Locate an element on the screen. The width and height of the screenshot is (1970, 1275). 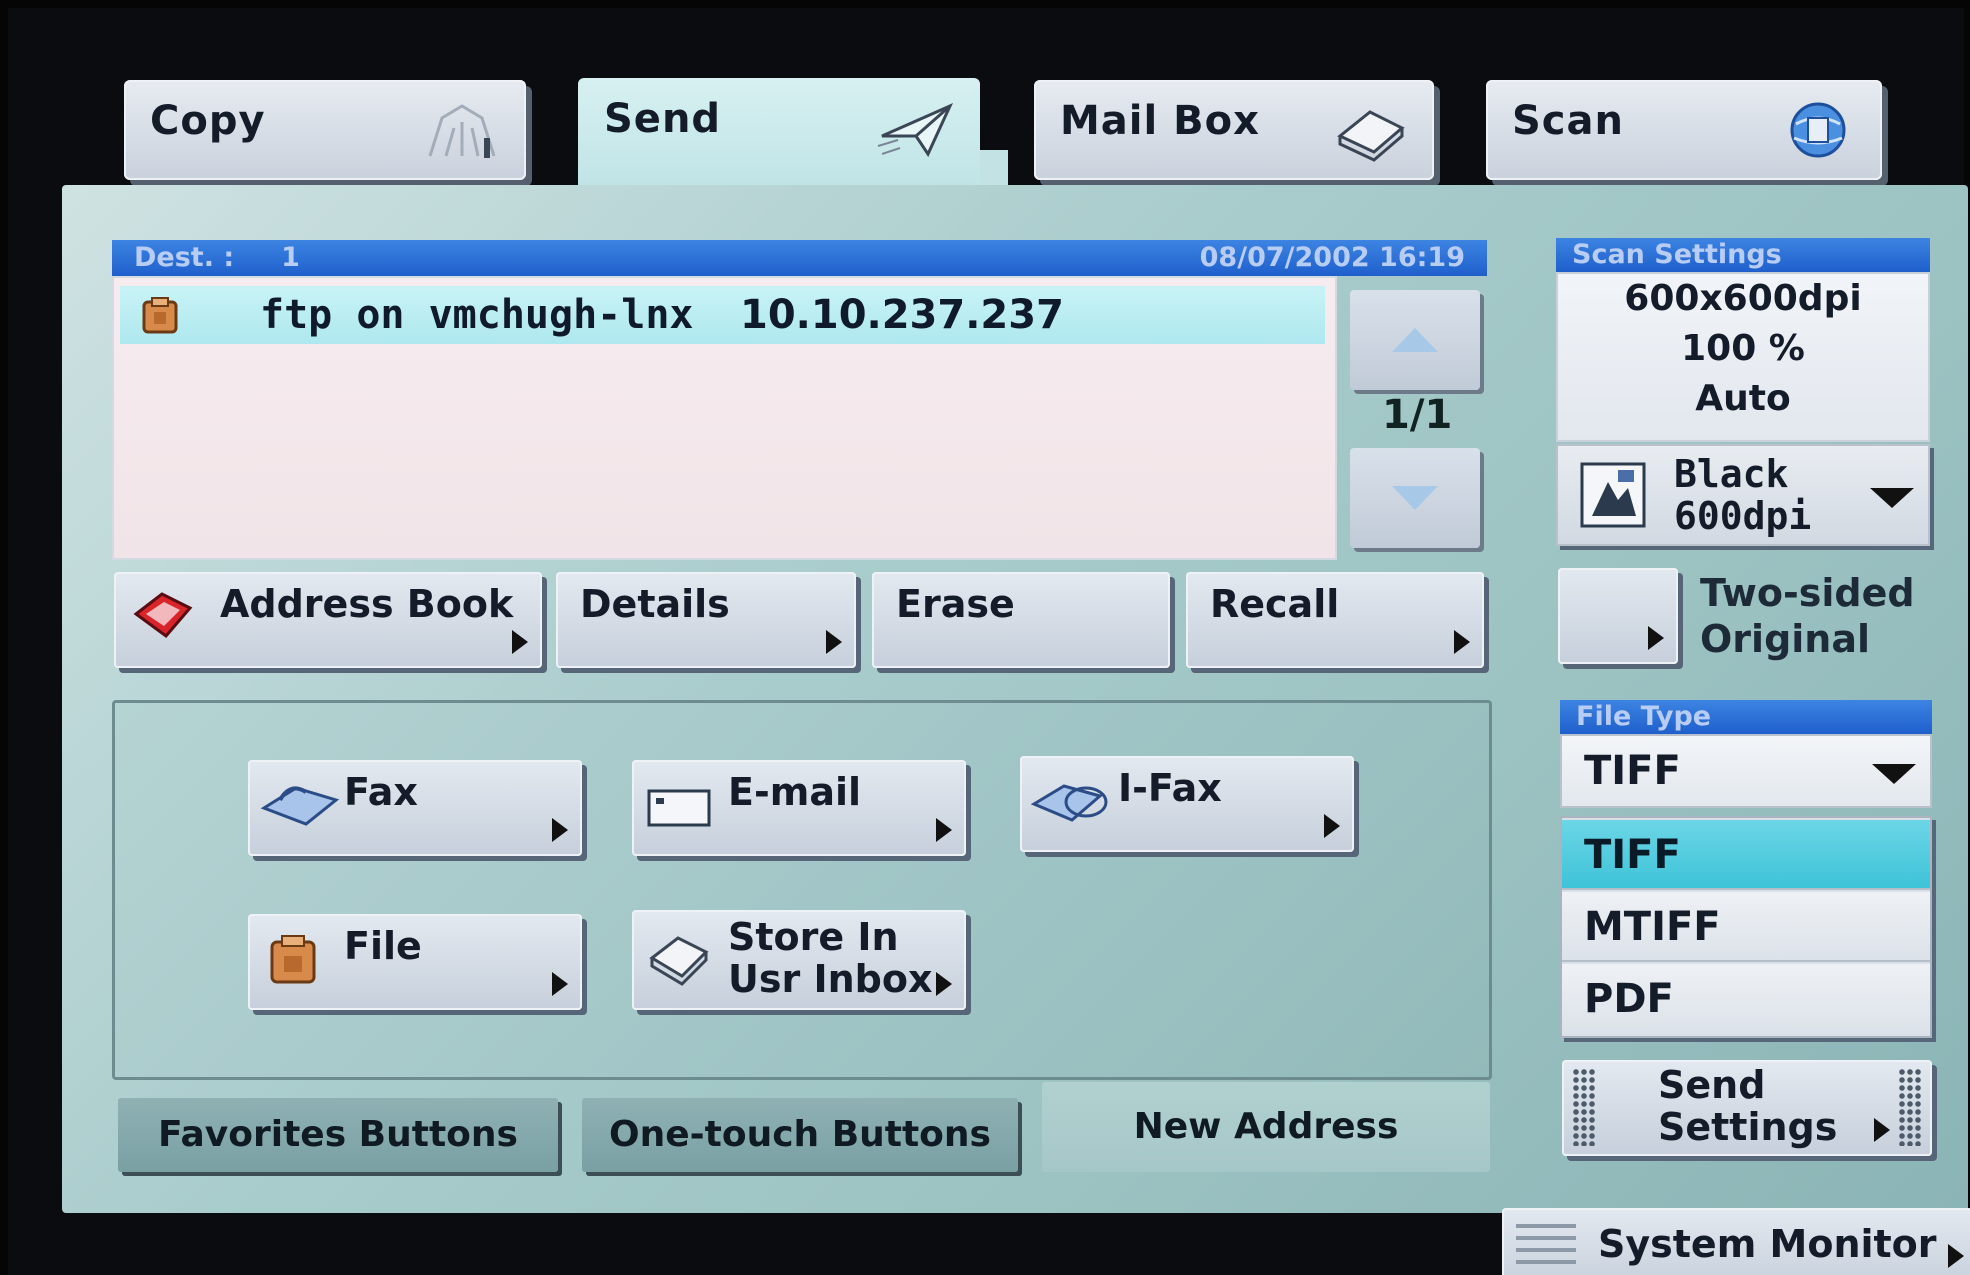
two-sided-original-label: Two-sided Original is located at coordinates (1807, 616).